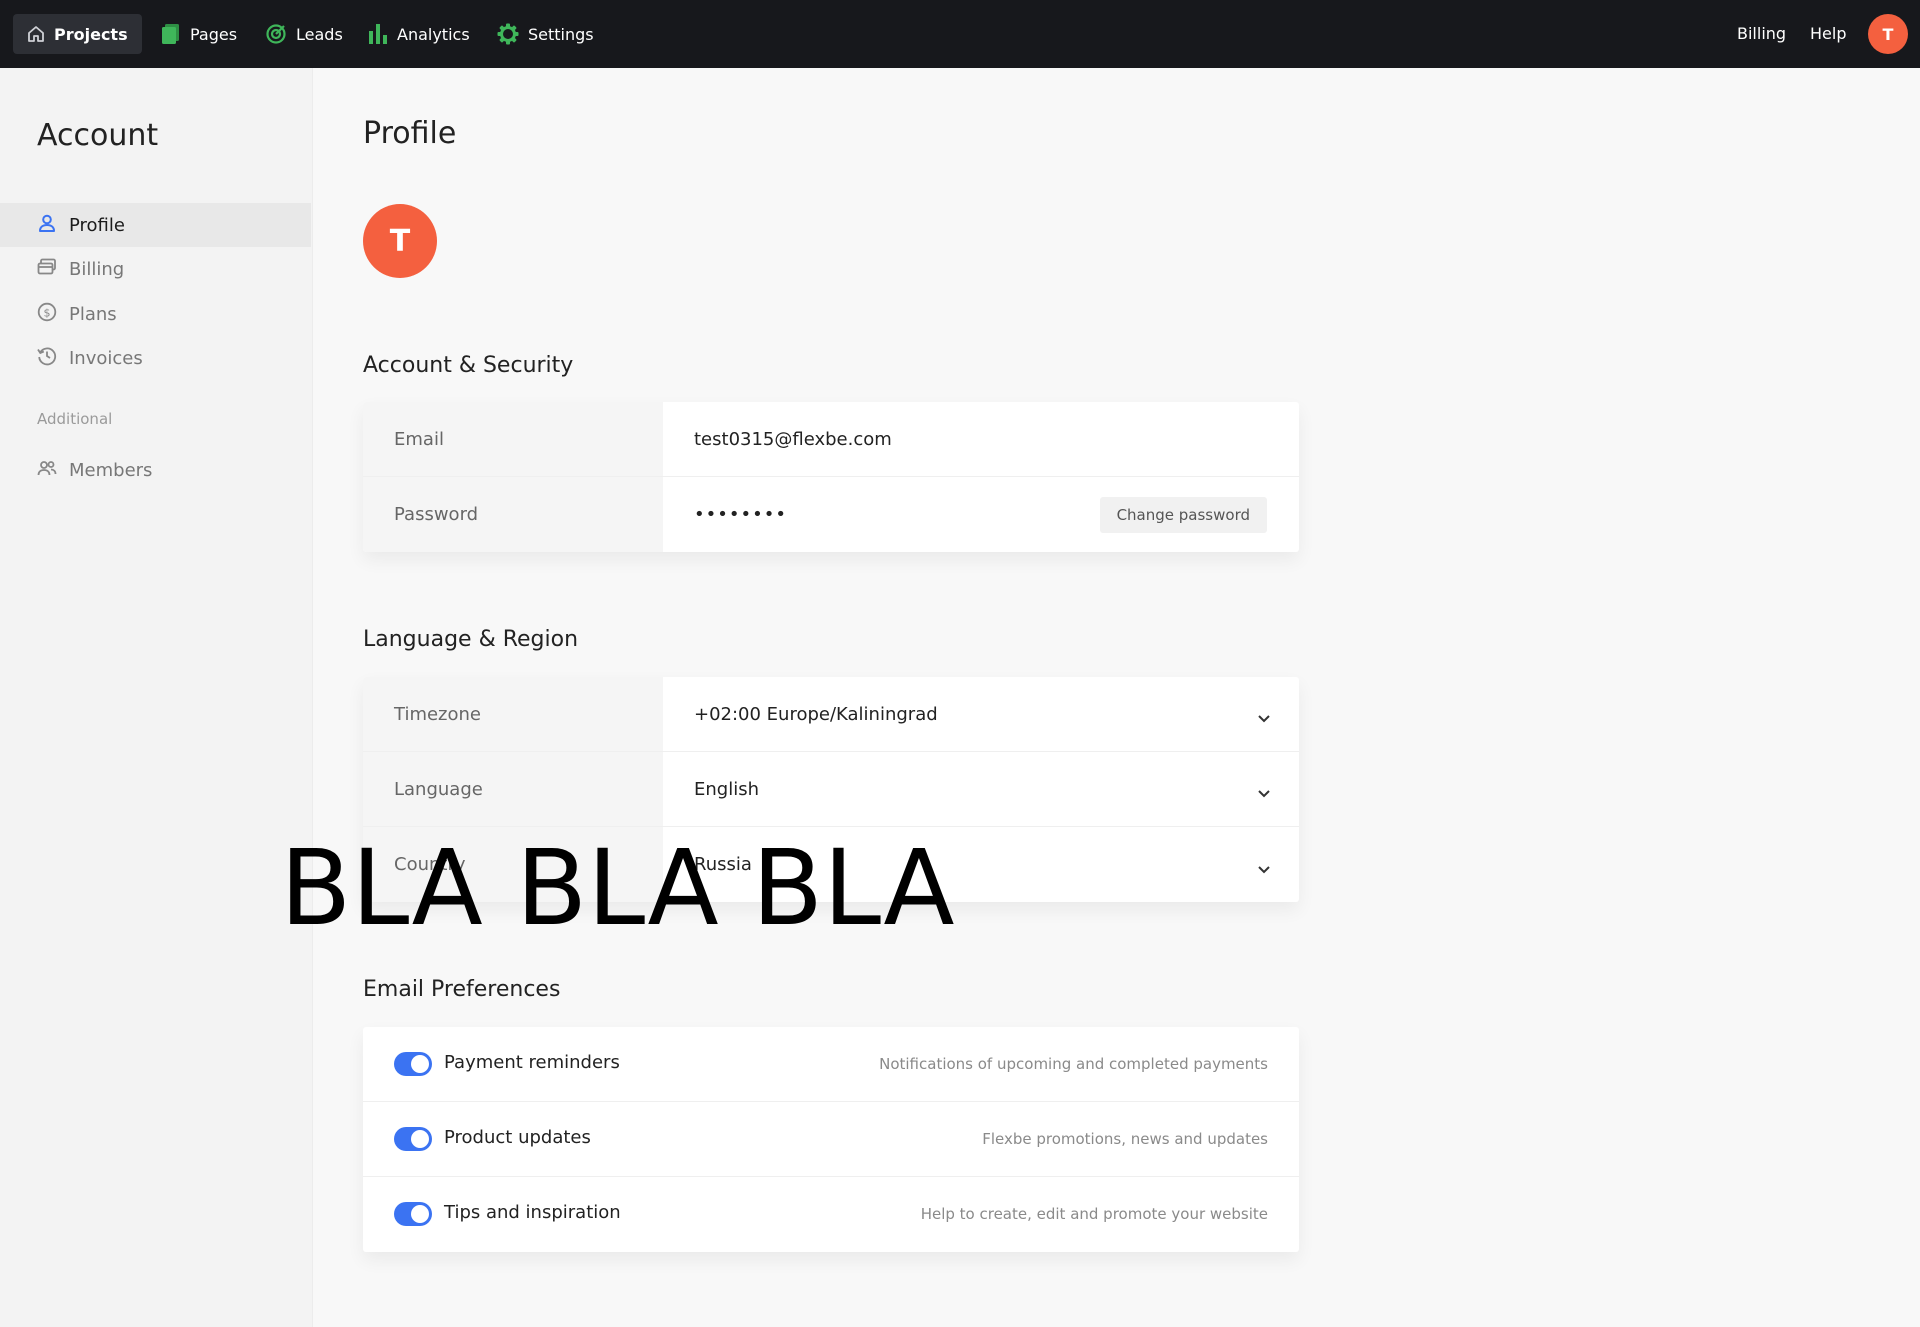  Describe the element at coordinates (155, 314) in the screenshot. I see `sidebar-item-plans: $ Plans` at that location.